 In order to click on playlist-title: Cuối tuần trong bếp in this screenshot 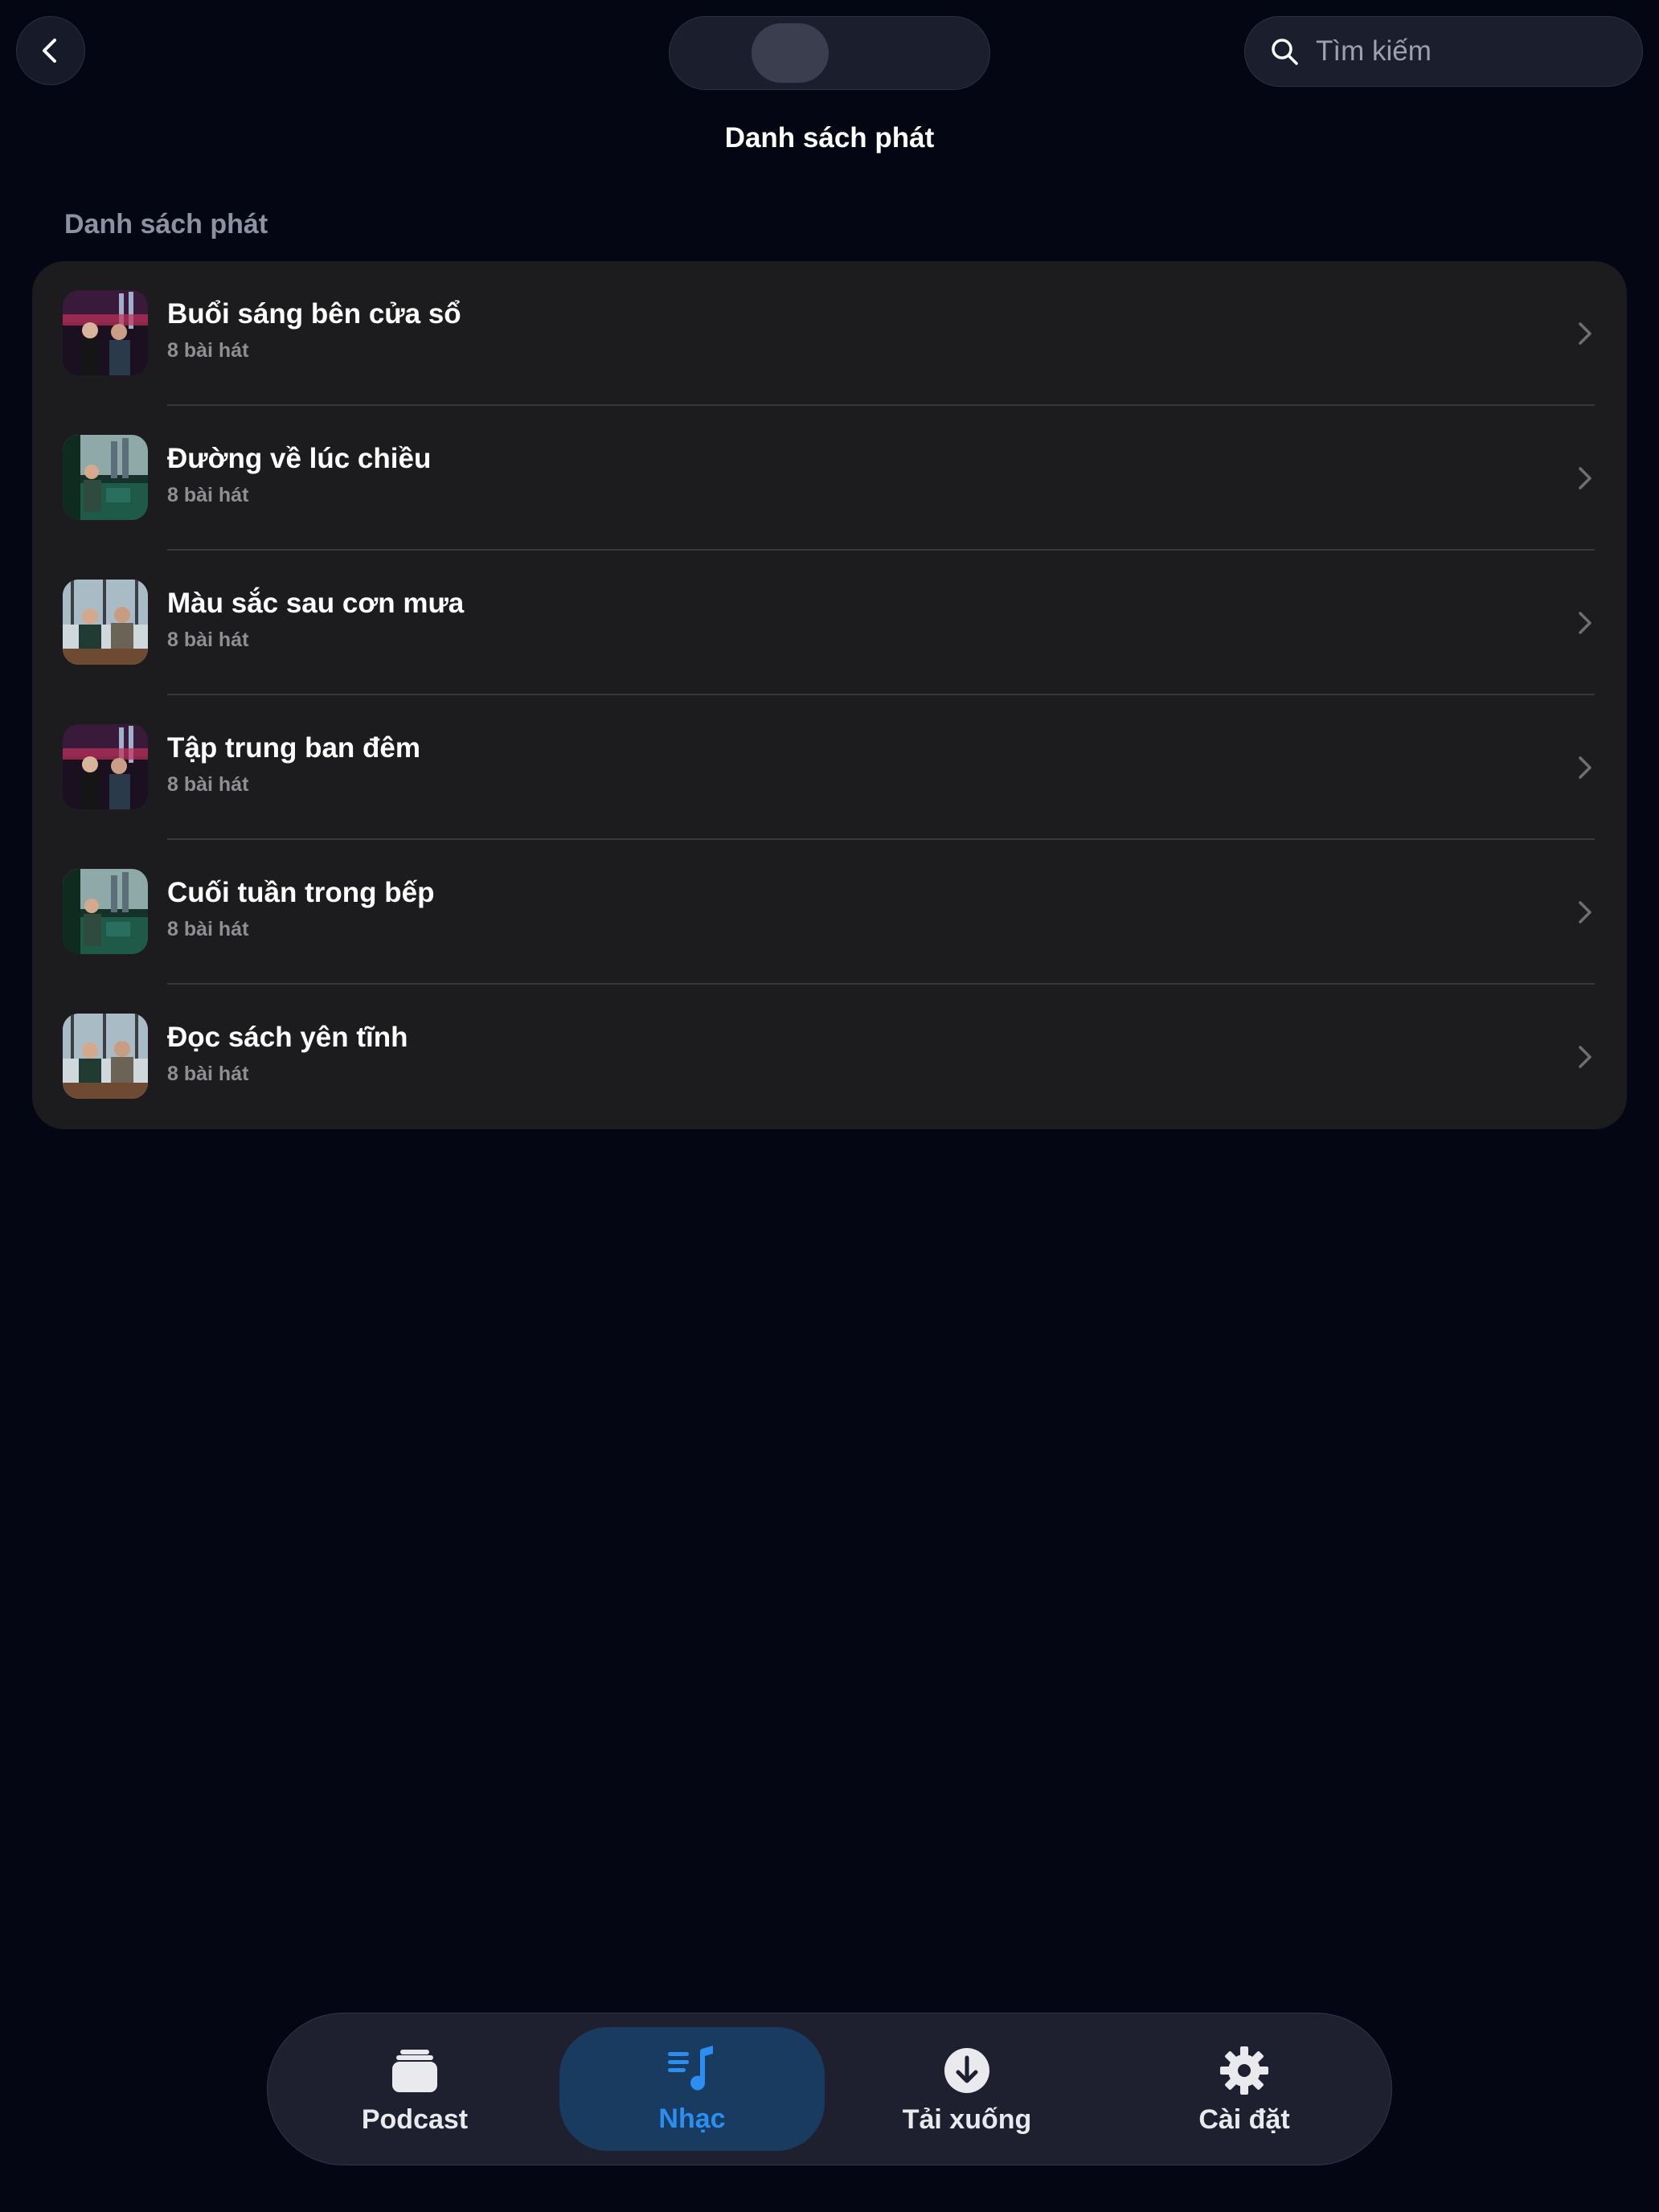, I will do `click(301, 892)`.